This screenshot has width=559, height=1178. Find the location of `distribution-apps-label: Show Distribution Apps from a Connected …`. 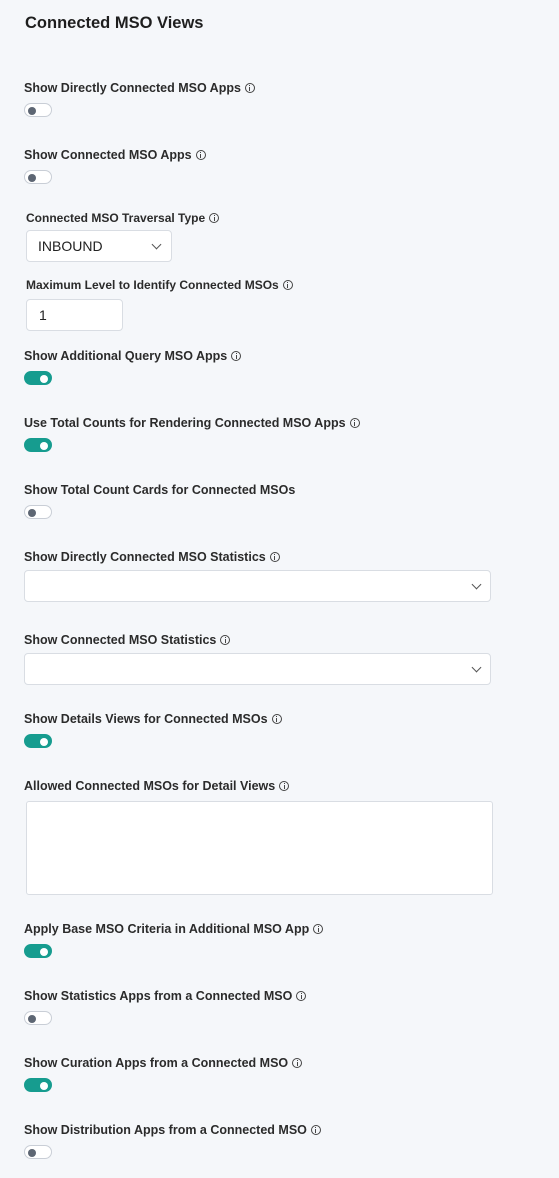

distribution-apps-label: Show Distribution Apps from a Connected … is located at coordinates (165, 1130).